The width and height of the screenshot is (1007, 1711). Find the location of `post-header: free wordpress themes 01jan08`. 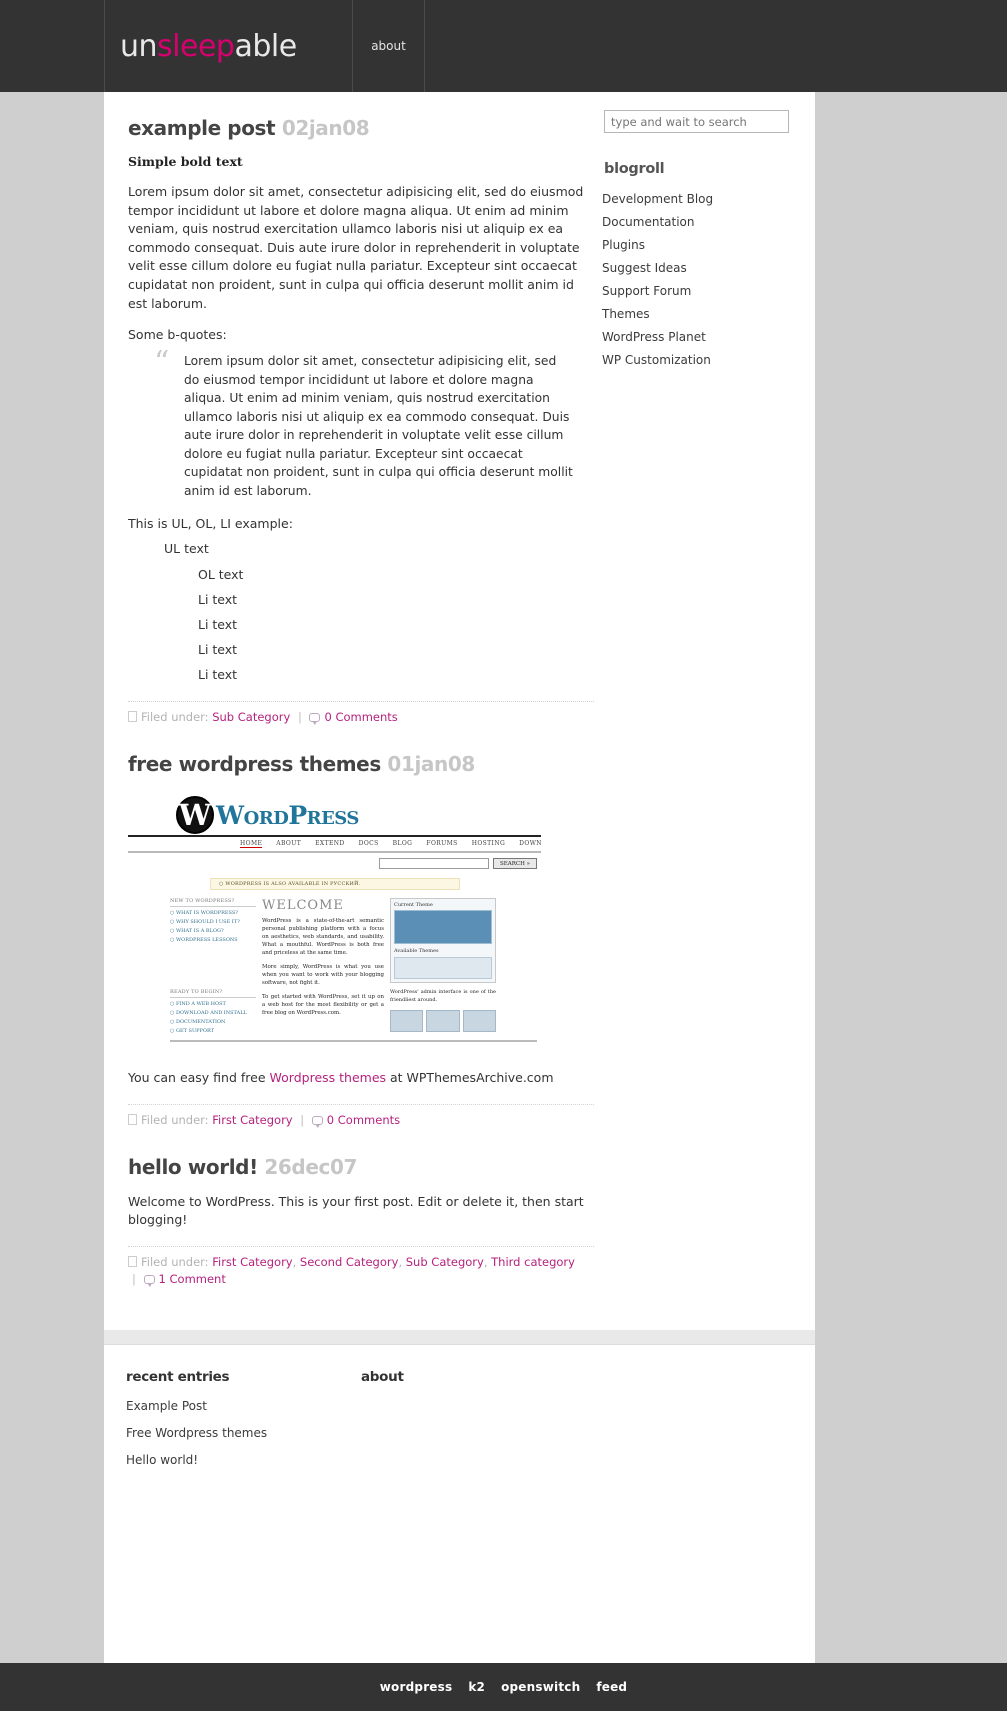

post-header: free wordpress themes 01jan08 is located at coordinates (361, 764).